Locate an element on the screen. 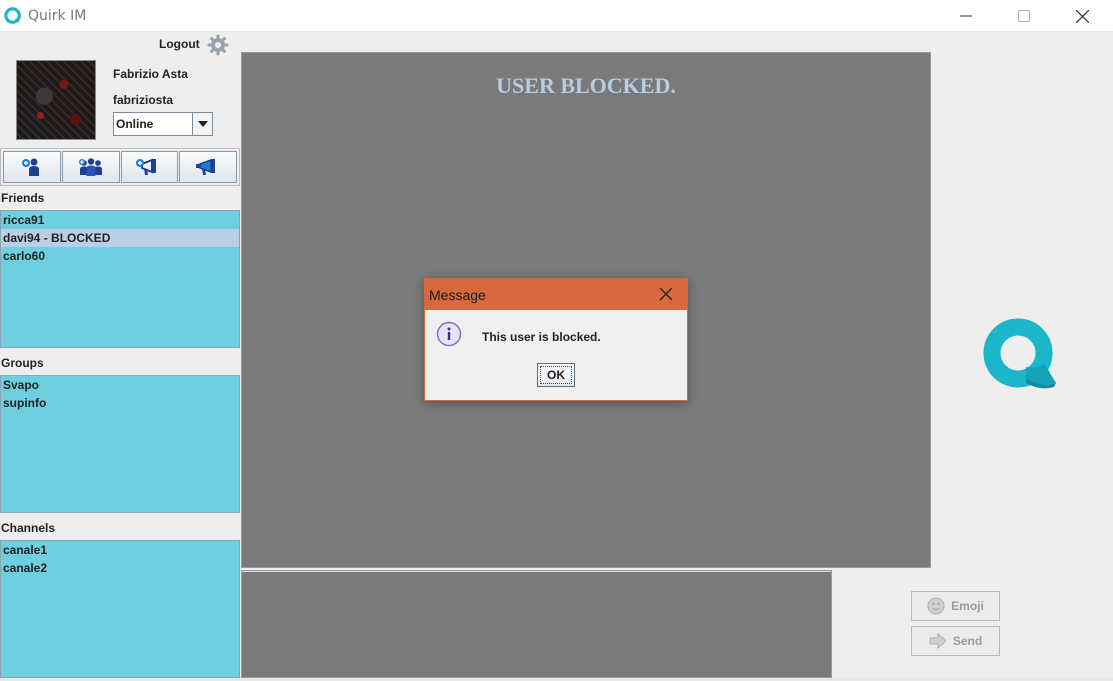 This screenshot has width=1113, height=681. quirk-logo is located at coordinates (1019, 353).